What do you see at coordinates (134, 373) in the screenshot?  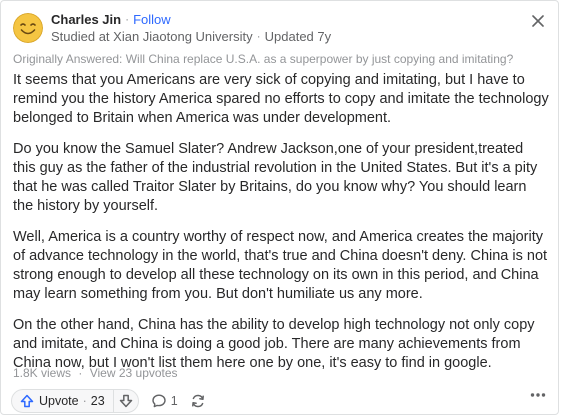 I see `view-upvotes-link: View 23 upvotes` at bounding box center [134, 373].